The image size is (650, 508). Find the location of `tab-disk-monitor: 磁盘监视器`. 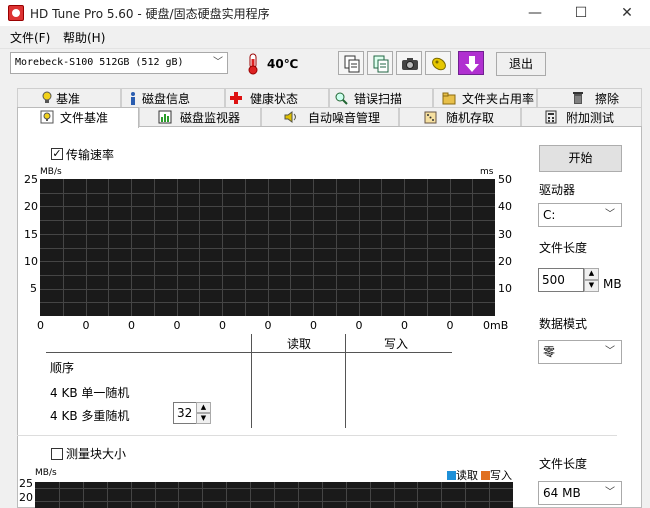

tab-disk-monitor: 磁盘监视器 is located at coordinates (200, 117).